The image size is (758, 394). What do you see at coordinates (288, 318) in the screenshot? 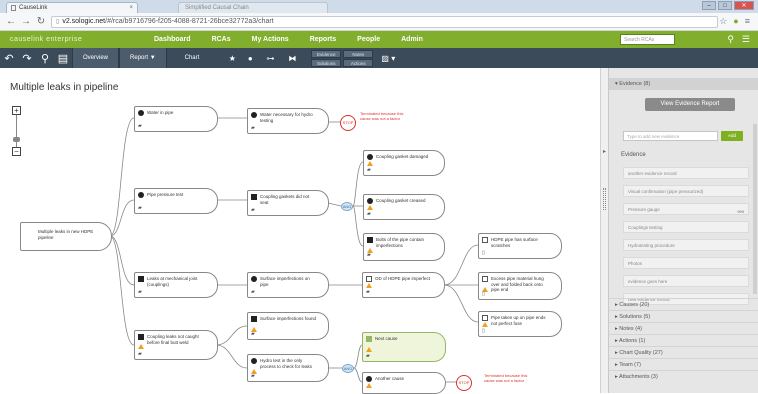
I see `node-text: Surface imperfections found` at bounding box center [288, 318].